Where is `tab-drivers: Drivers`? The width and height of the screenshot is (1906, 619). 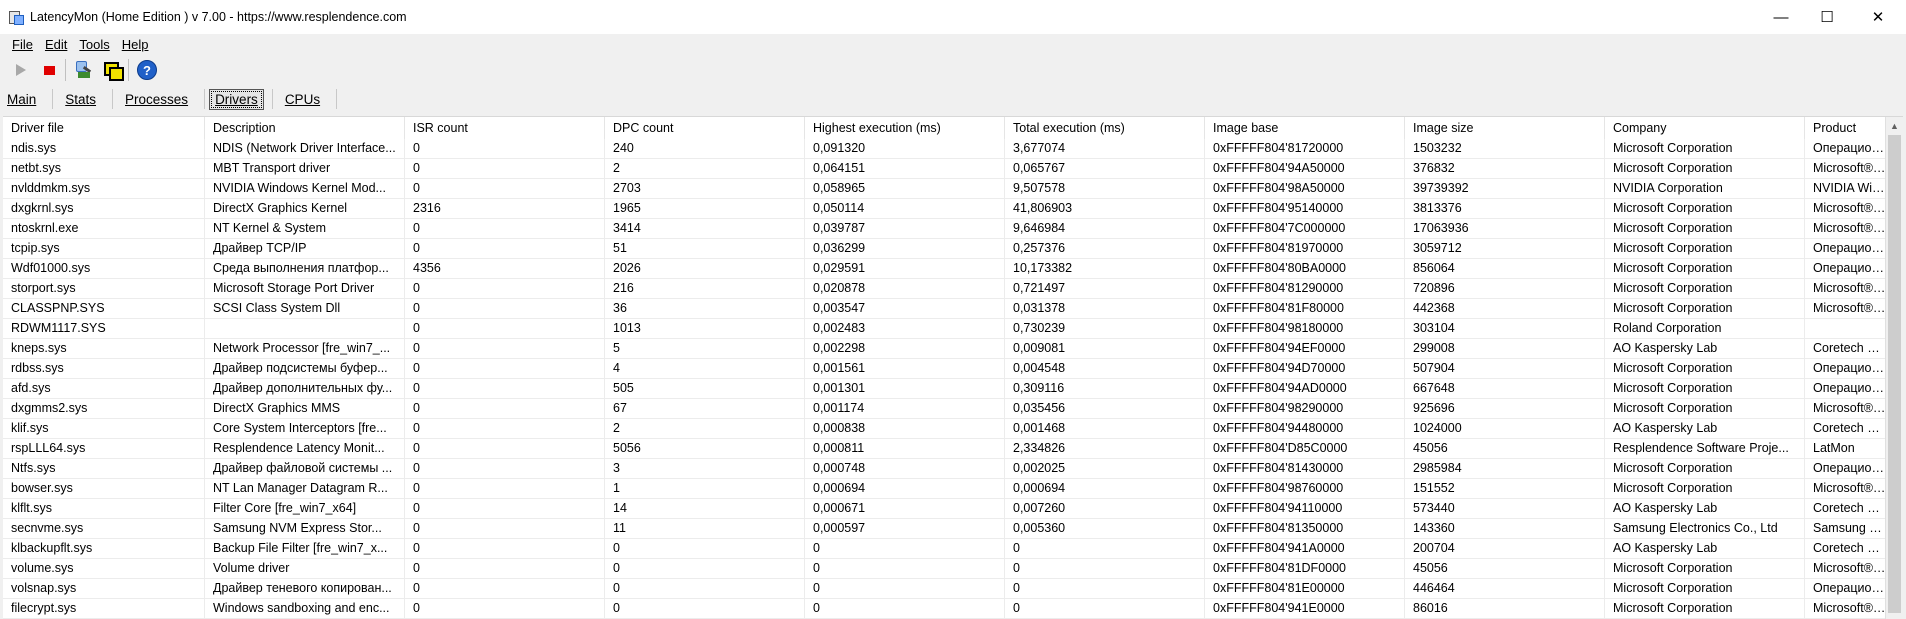
tab-drivers: Drivers is located at coordinates (236, 99).